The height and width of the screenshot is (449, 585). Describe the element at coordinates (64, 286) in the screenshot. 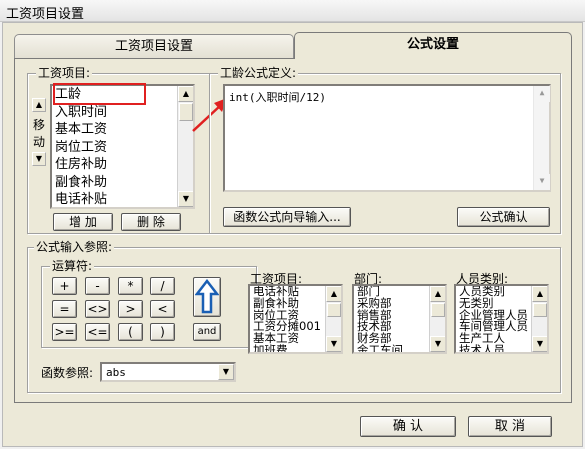

I see `op-plus-button: +` at that location.